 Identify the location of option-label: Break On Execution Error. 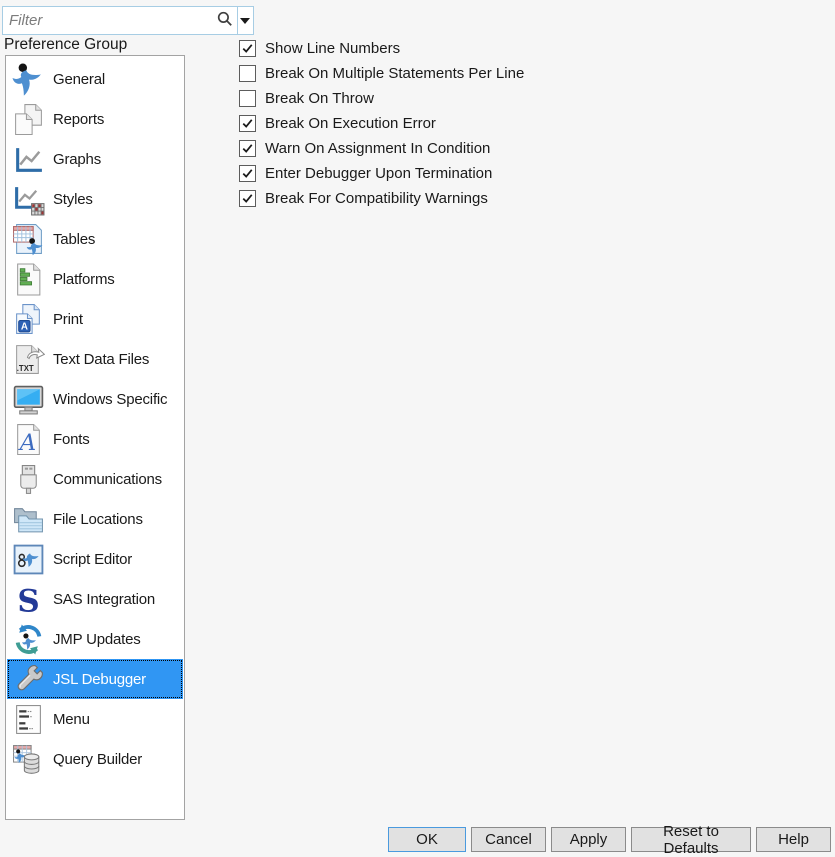
(350, 123).